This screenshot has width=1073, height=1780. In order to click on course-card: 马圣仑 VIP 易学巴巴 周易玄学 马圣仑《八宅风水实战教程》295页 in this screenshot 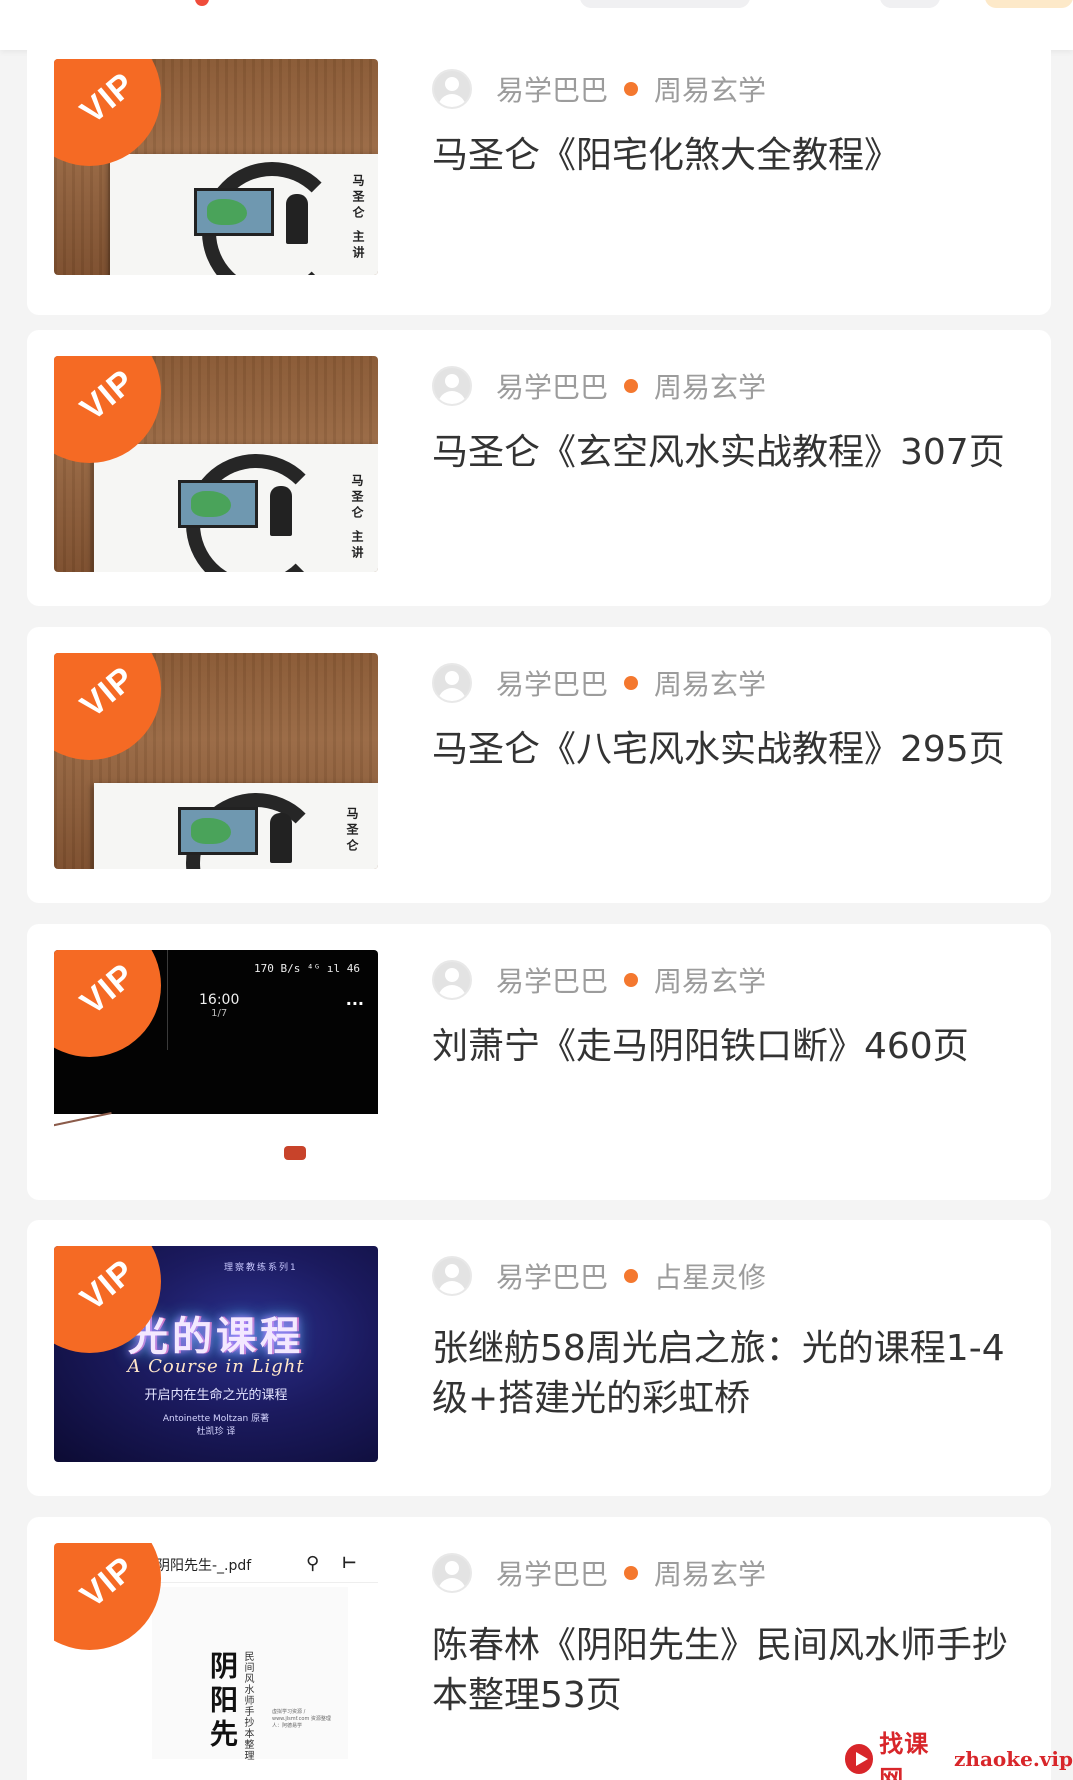, I will do `click(539, 765)`.